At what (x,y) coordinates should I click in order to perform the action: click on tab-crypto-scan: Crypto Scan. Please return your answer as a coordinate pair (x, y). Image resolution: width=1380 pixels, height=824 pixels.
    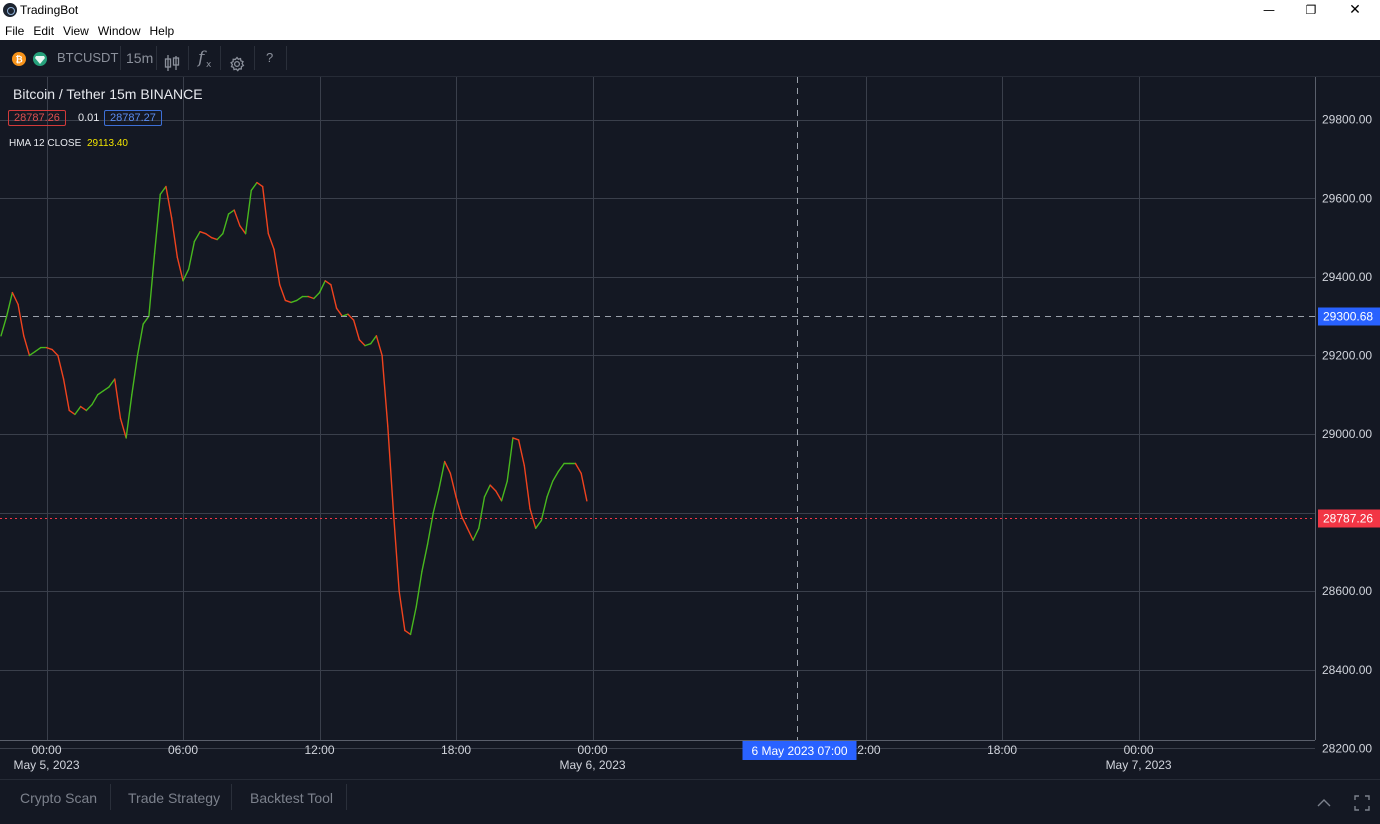
    Looking at the image, I should click on (58, 797).